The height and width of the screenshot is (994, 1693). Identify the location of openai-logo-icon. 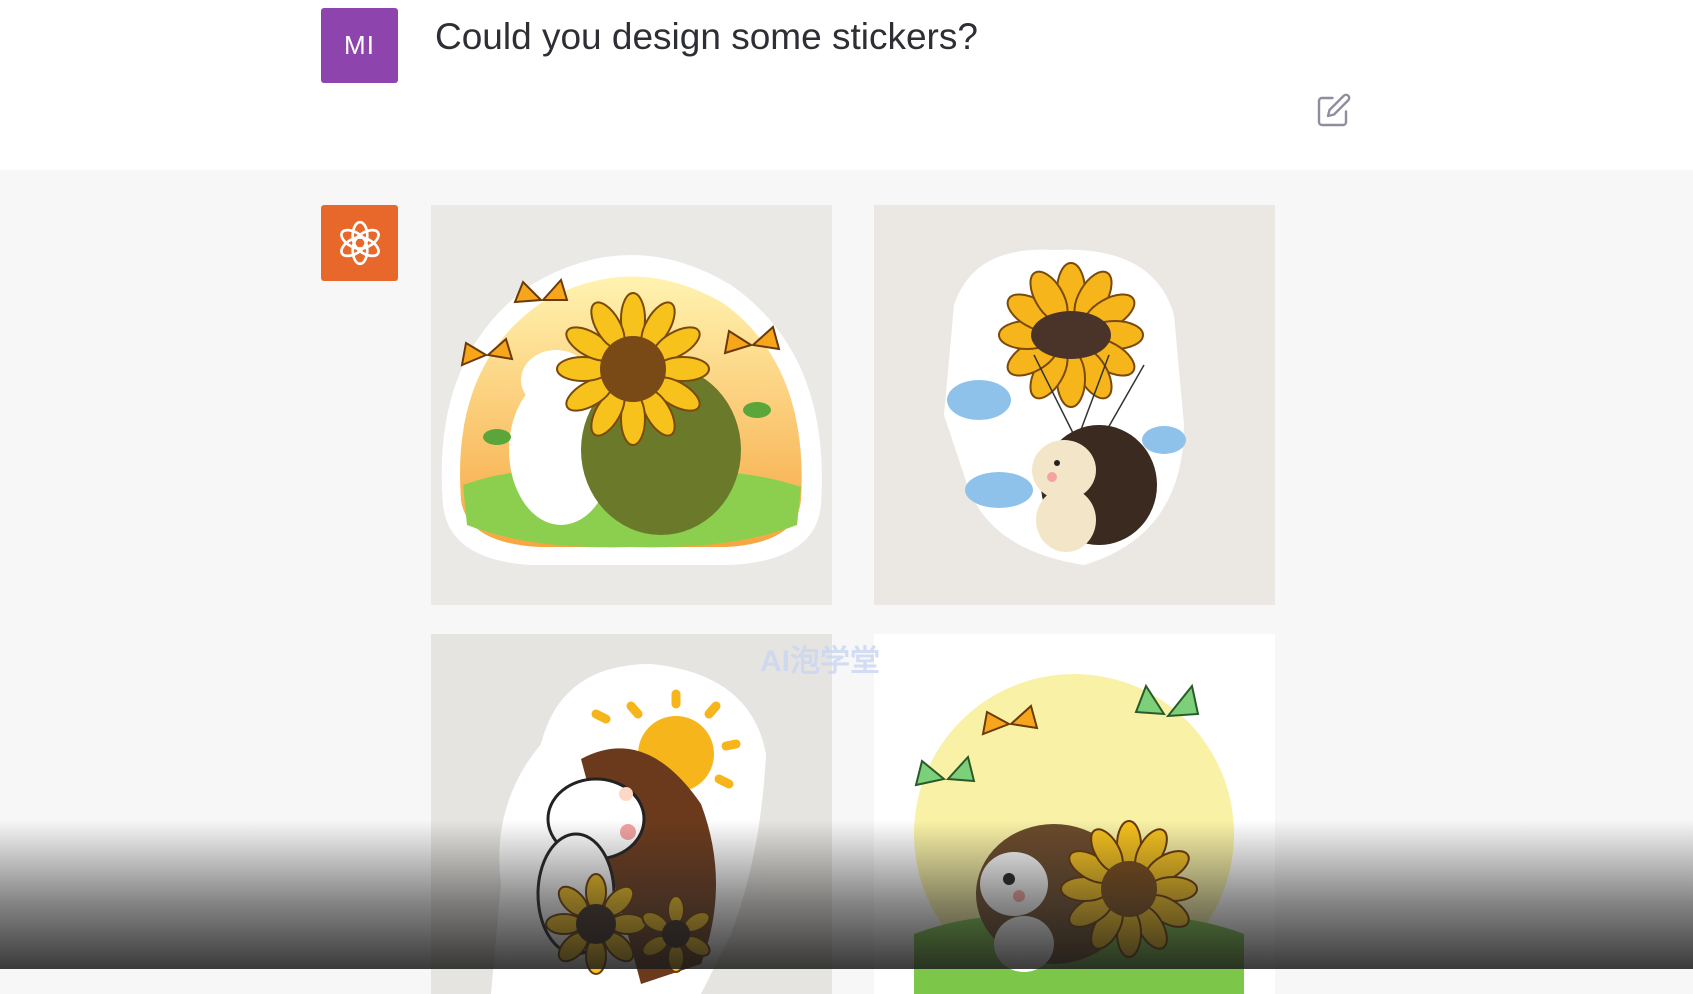
(359, 243).